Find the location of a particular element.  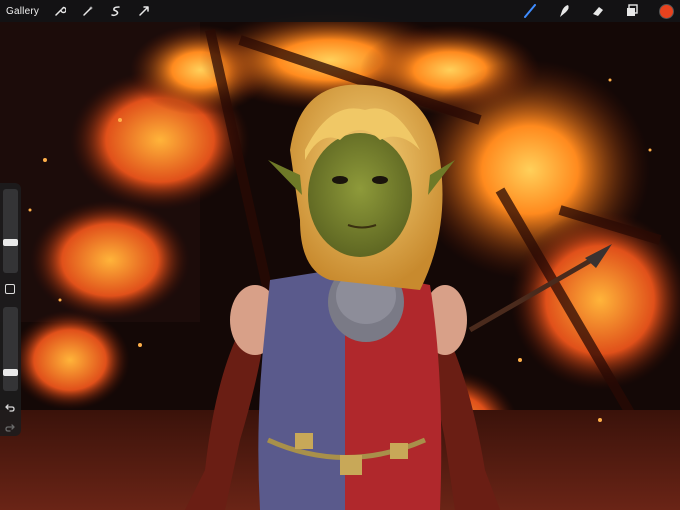

modify-button is located at coordinates (10, 289).